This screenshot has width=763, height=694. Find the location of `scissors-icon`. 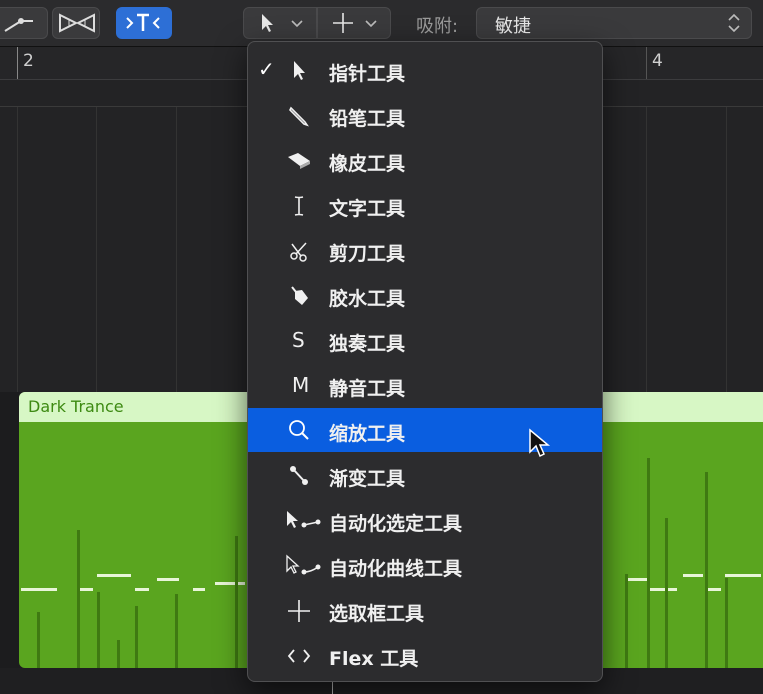

scissors-icon is located at coordinates (298, 252).